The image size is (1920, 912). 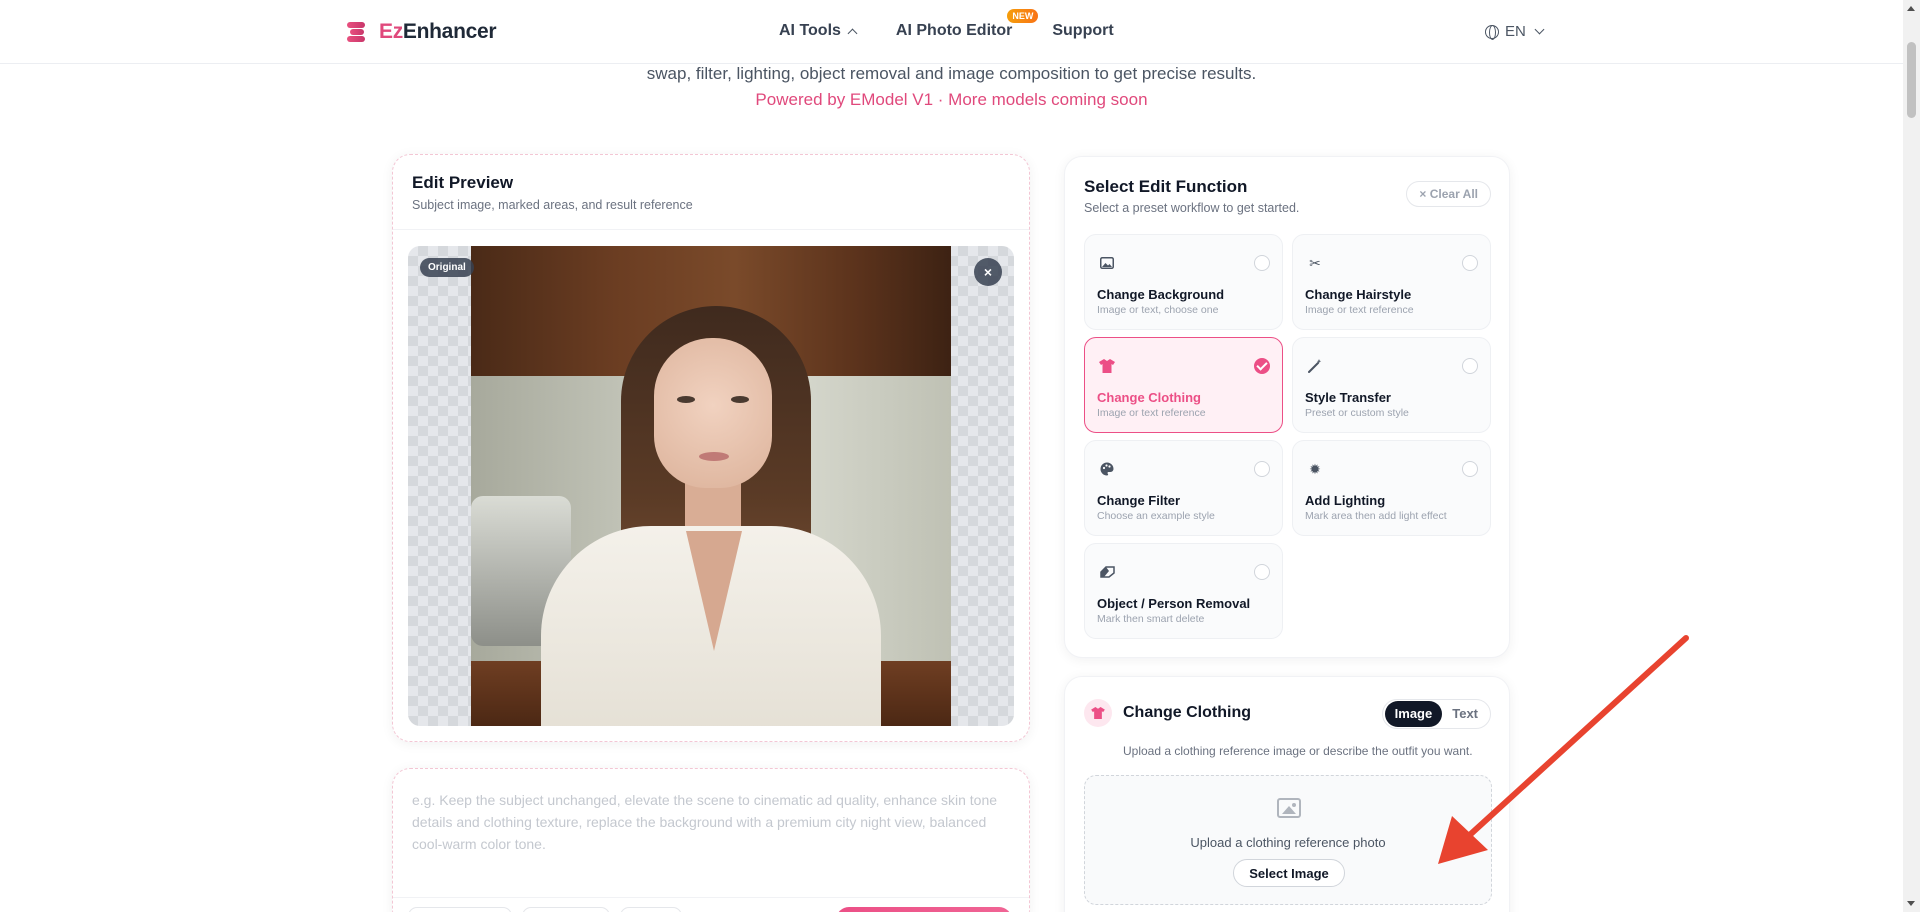 What do you see at coordinates (1289, 873) in the screenshot?
I see `select-image-button: Select Image` at bounding box center [1289, 873].